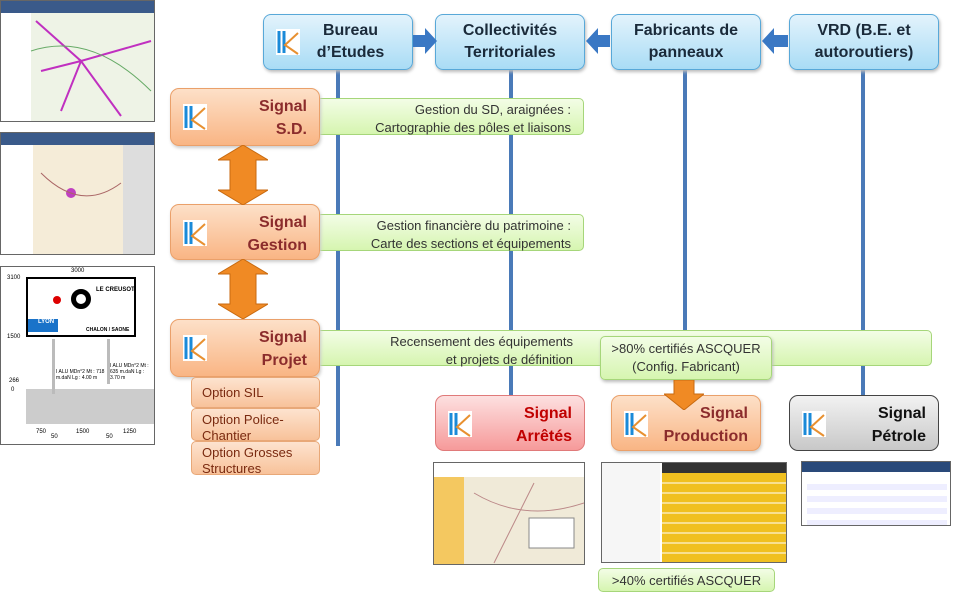 Image resolution: width=953 pixels, height=600 pixels. I want to click on dim-h1: 3100, so click(14, 278).